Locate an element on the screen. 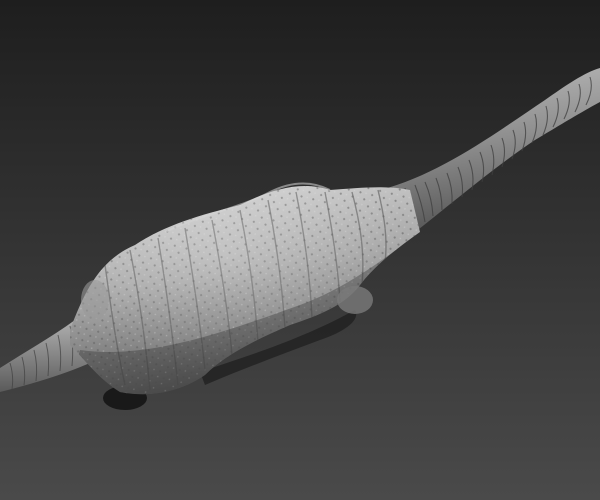 This screenshot has width=600, height=500. front-bulge is located at coordinates (95, 300).